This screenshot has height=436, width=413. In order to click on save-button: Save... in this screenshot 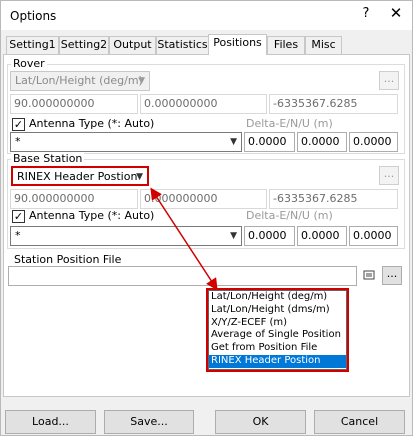, I will do `click(149, 422)`.